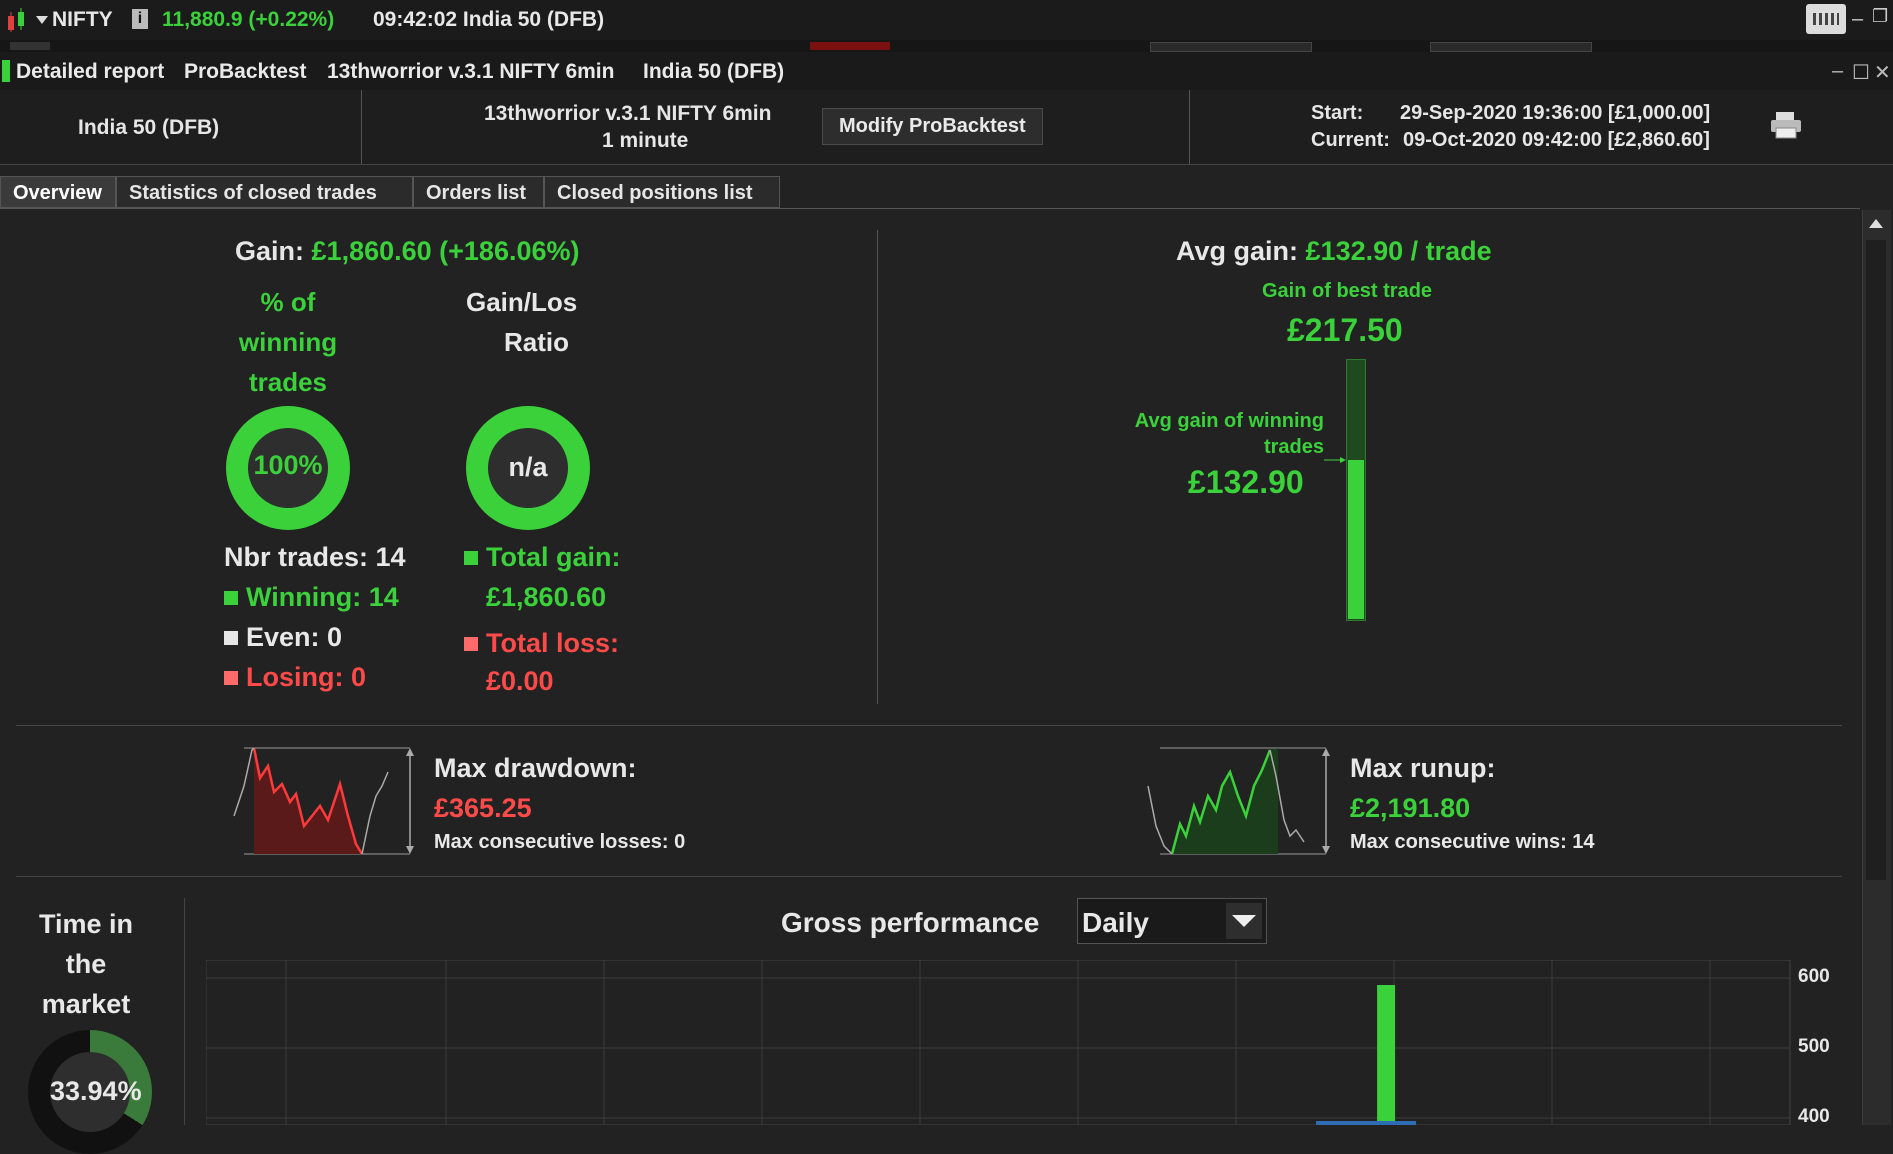  I want to click on header-timeframe: 1 minute, so click(645, 140).